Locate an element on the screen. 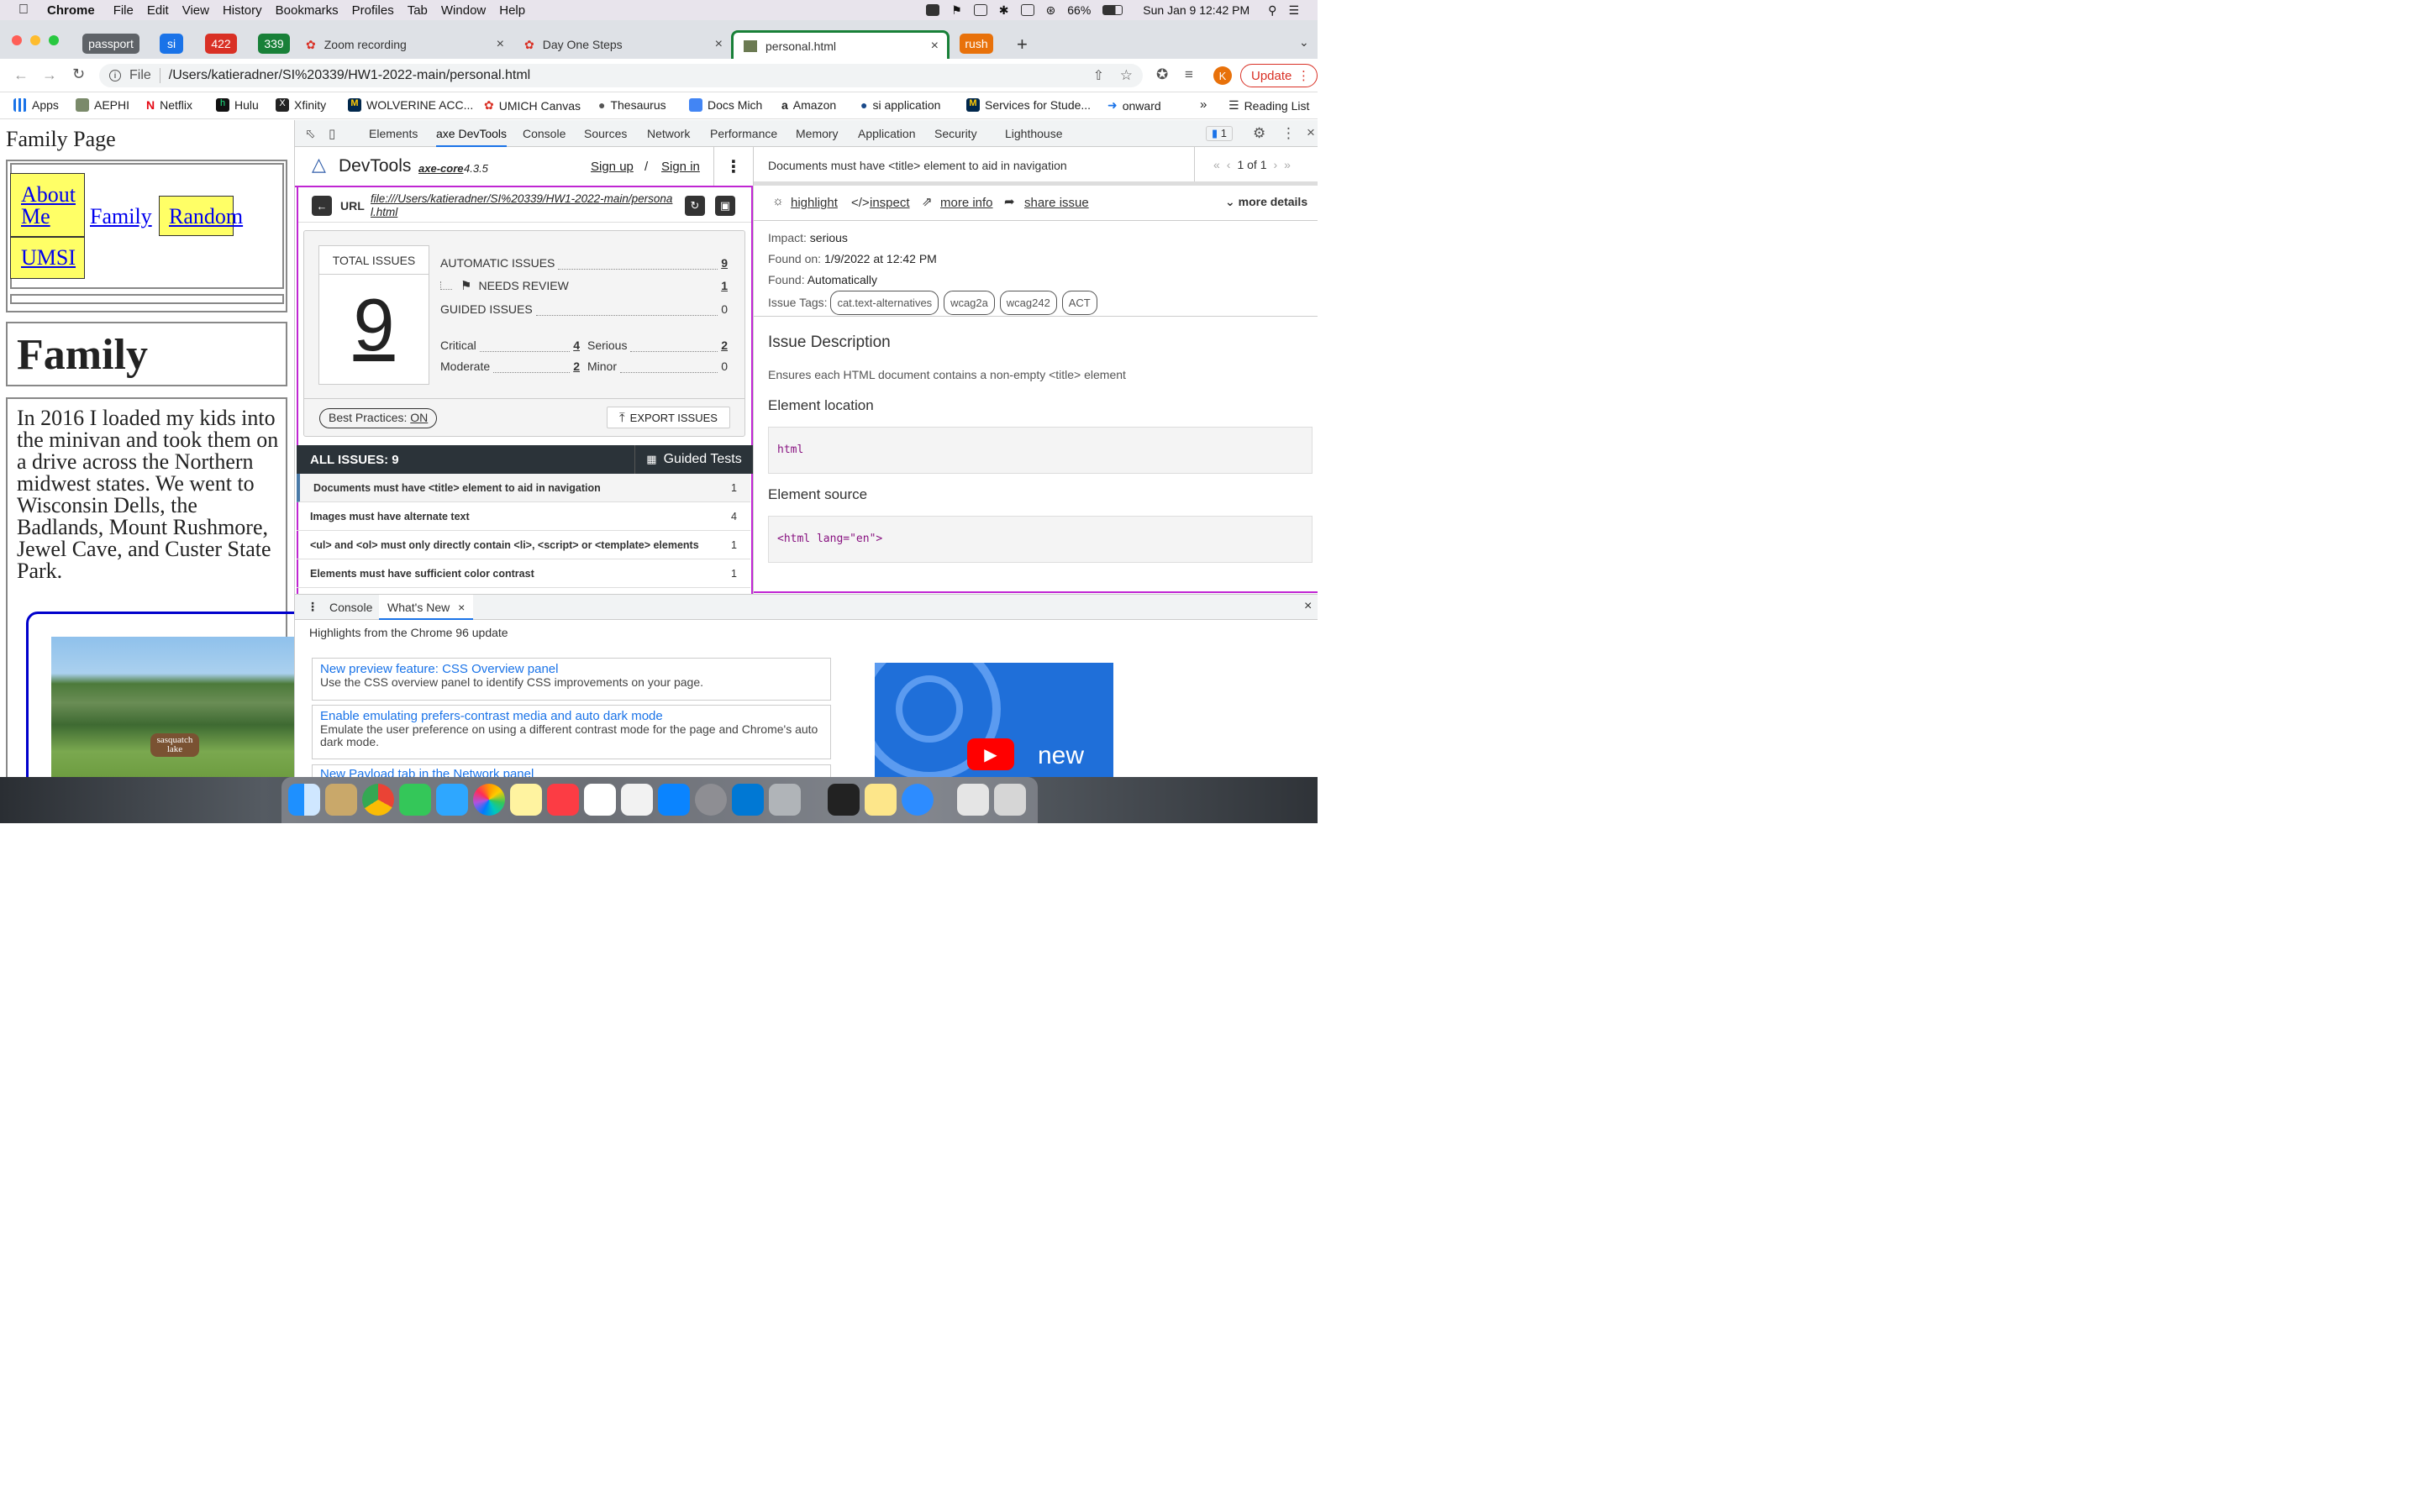 This screenshot has height=1512, width=2420. bluetooth-icon: ✱ is located at coordinates (1004, 10).